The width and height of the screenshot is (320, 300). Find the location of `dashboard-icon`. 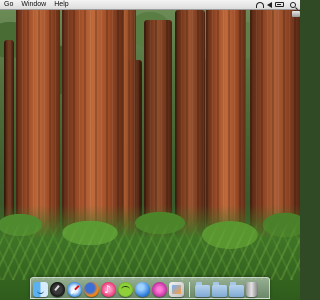

dashboard-icon is located at coordinates (57, 289).